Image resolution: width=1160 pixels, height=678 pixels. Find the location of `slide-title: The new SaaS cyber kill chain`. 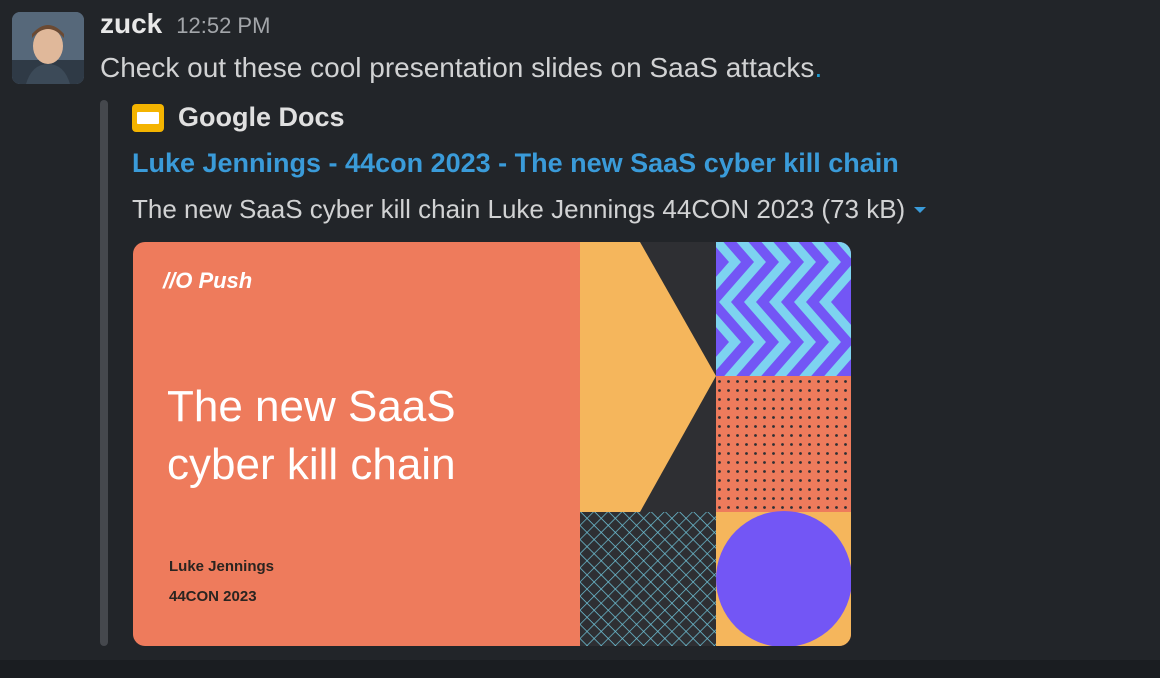

slide-title: The new SaaS cyber kill chain is located at coordinates (367, 436).